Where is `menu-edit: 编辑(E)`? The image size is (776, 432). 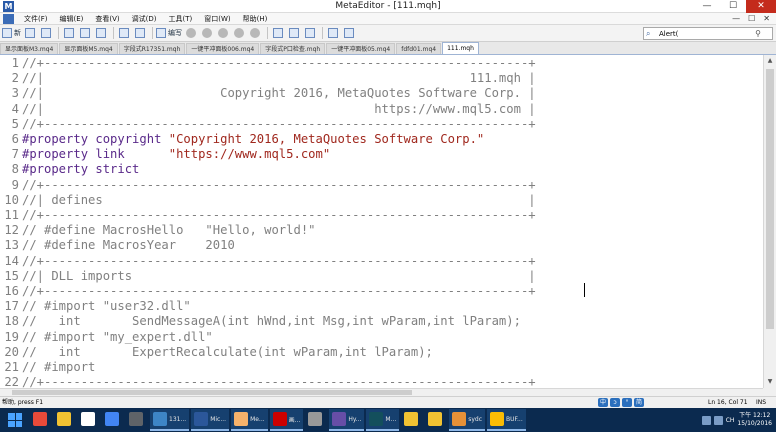 menu-edit: 编辑(E) is located at coordinates (72, 19).